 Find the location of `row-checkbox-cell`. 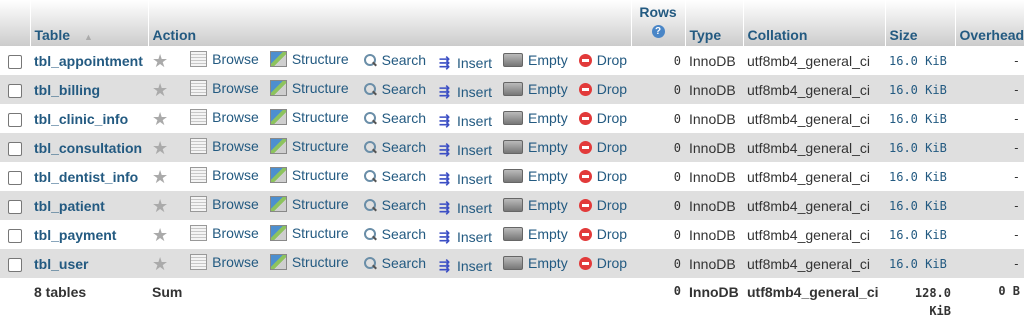

row-checkbox-cell is located at coordinates (15, 89).